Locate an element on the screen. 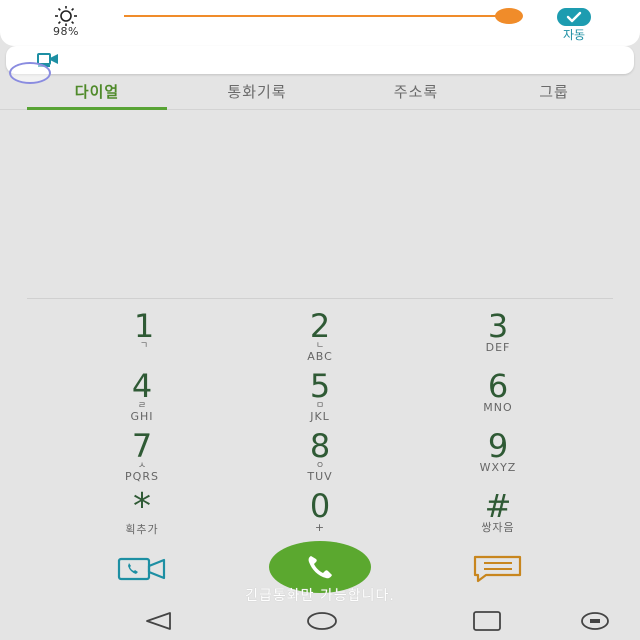  tab-dial: 다이얼 is located at coordinates (97, 95).